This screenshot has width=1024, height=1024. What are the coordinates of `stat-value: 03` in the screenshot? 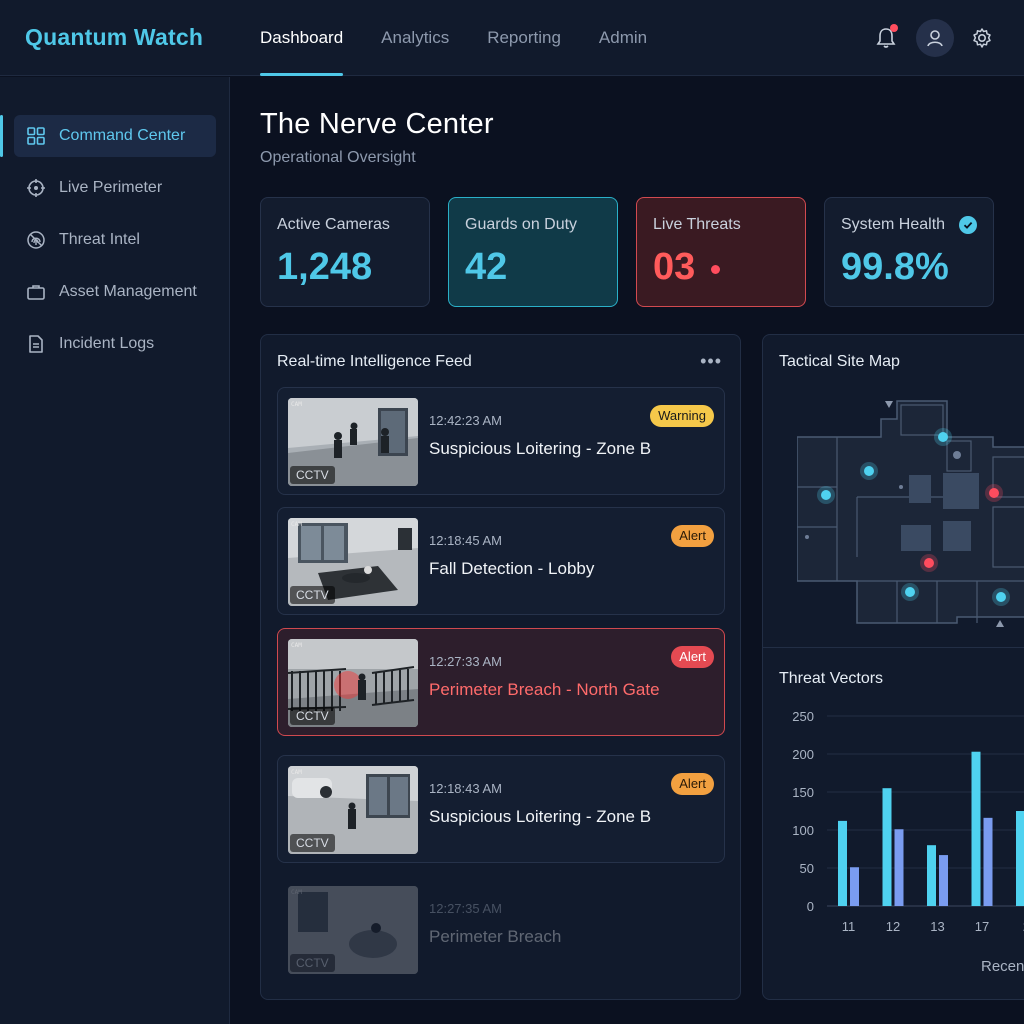 It's located at (674, 267).